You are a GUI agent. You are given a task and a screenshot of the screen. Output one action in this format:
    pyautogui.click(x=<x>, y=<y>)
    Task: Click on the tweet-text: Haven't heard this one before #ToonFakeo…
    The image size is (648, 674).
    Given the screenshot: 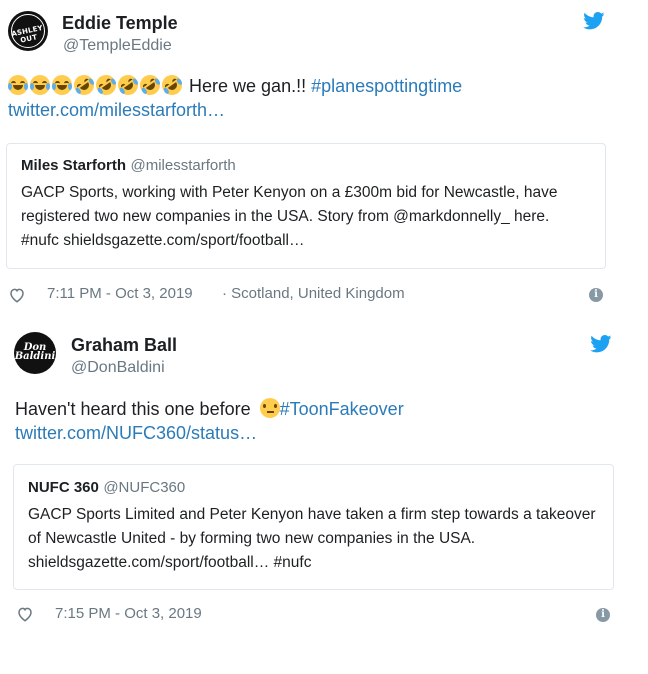 What is the action you would take?
    pyautogui.click(x=320, y=421)
    